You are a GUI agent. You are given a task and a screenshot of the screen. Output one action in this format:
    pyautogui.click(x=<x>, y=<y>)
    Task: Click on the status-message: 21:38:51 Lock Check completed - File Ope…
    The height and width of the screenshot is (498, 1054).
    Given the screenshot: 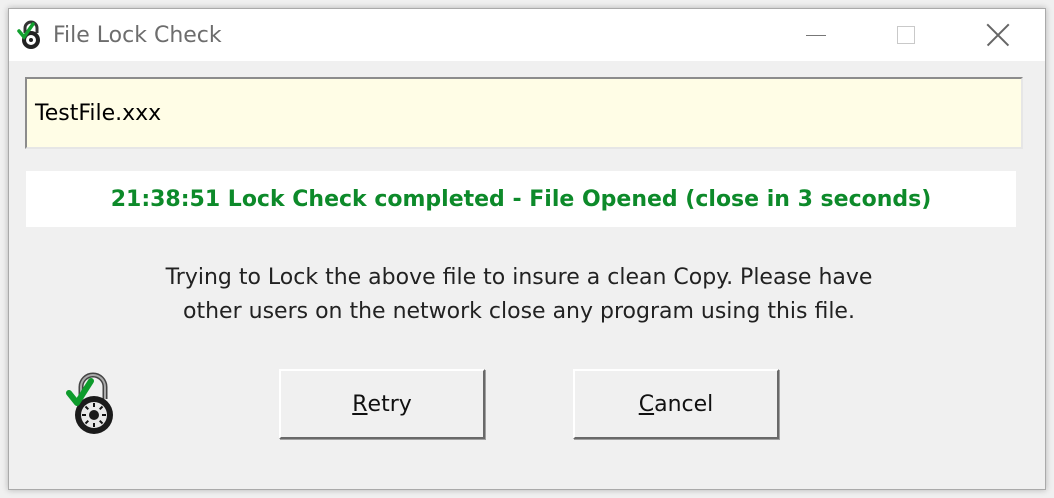 What is the action you would take?
    pyautogui.click(x=521, y=199)
    